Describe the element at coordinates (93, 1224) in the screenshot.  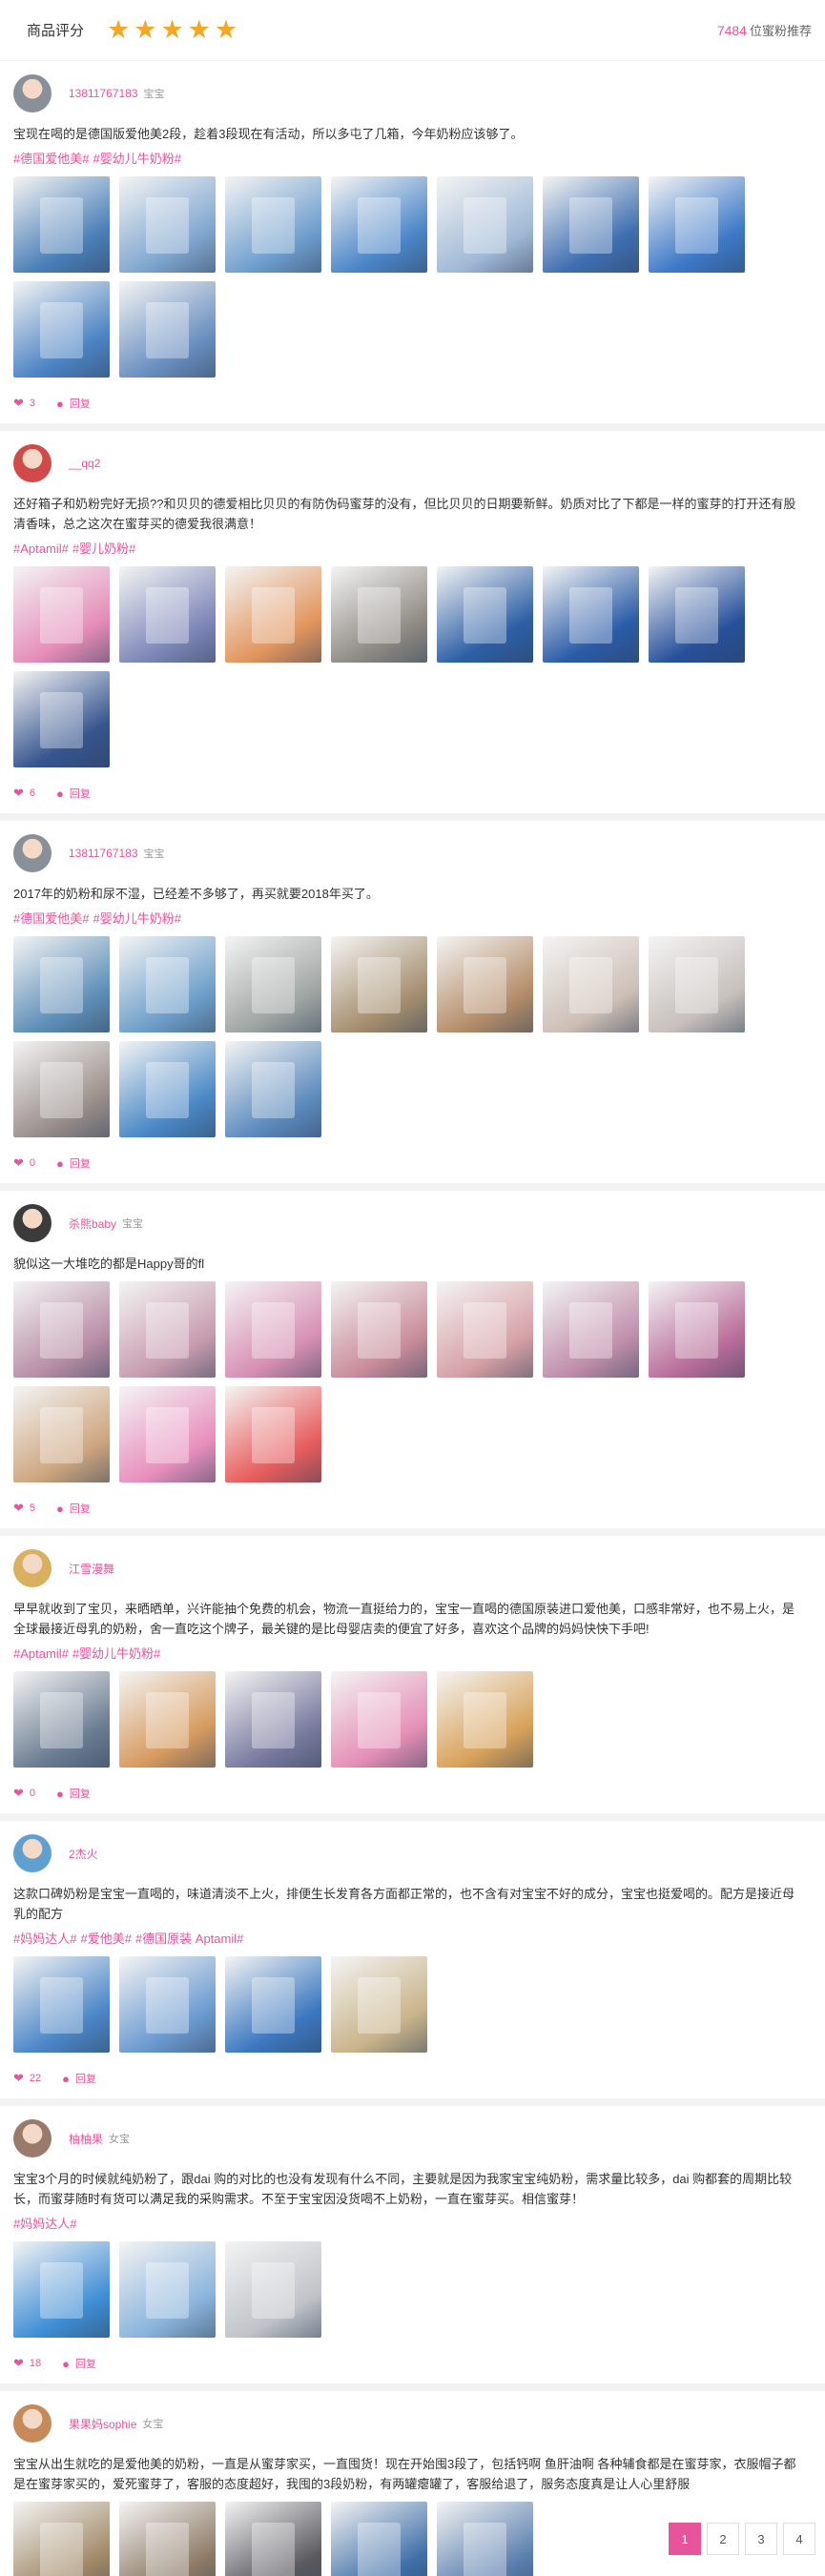
I see `user-name: 杀熊baby` at that location.